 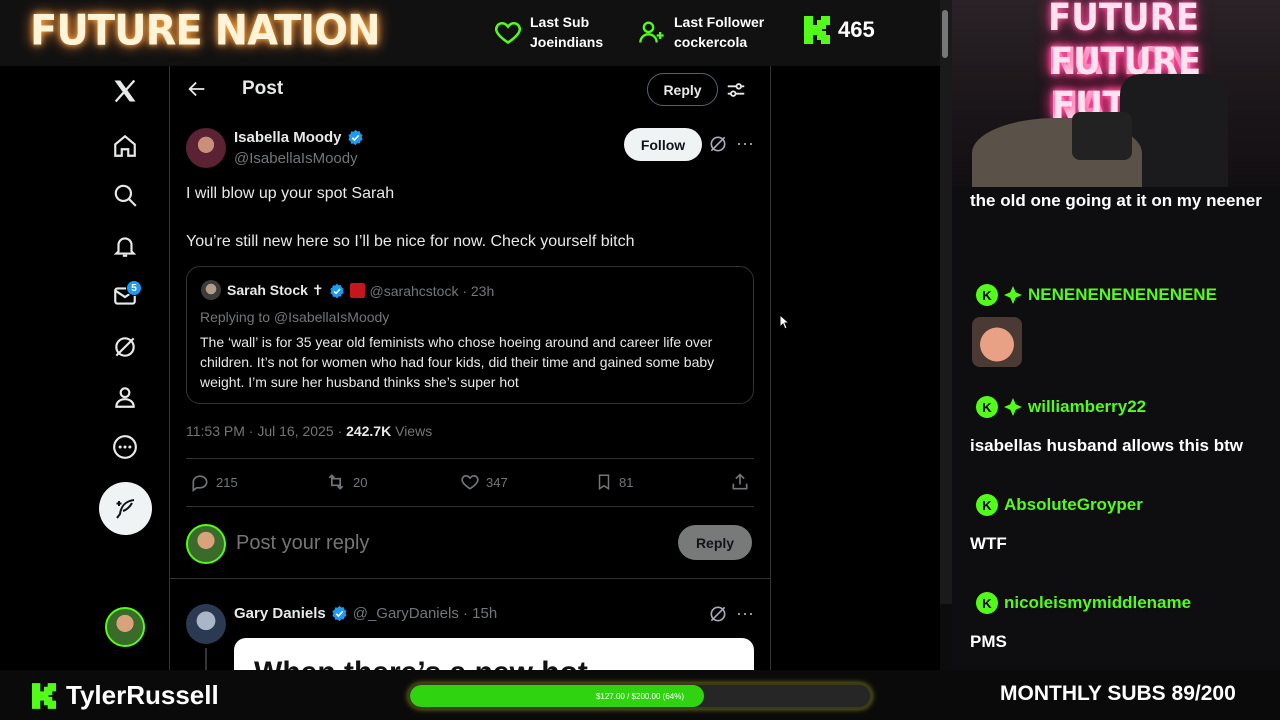 What do you see at coordinates (125, 447) in the screenshot?
I see `more-circle-icon` at bounding box center [125, 447].